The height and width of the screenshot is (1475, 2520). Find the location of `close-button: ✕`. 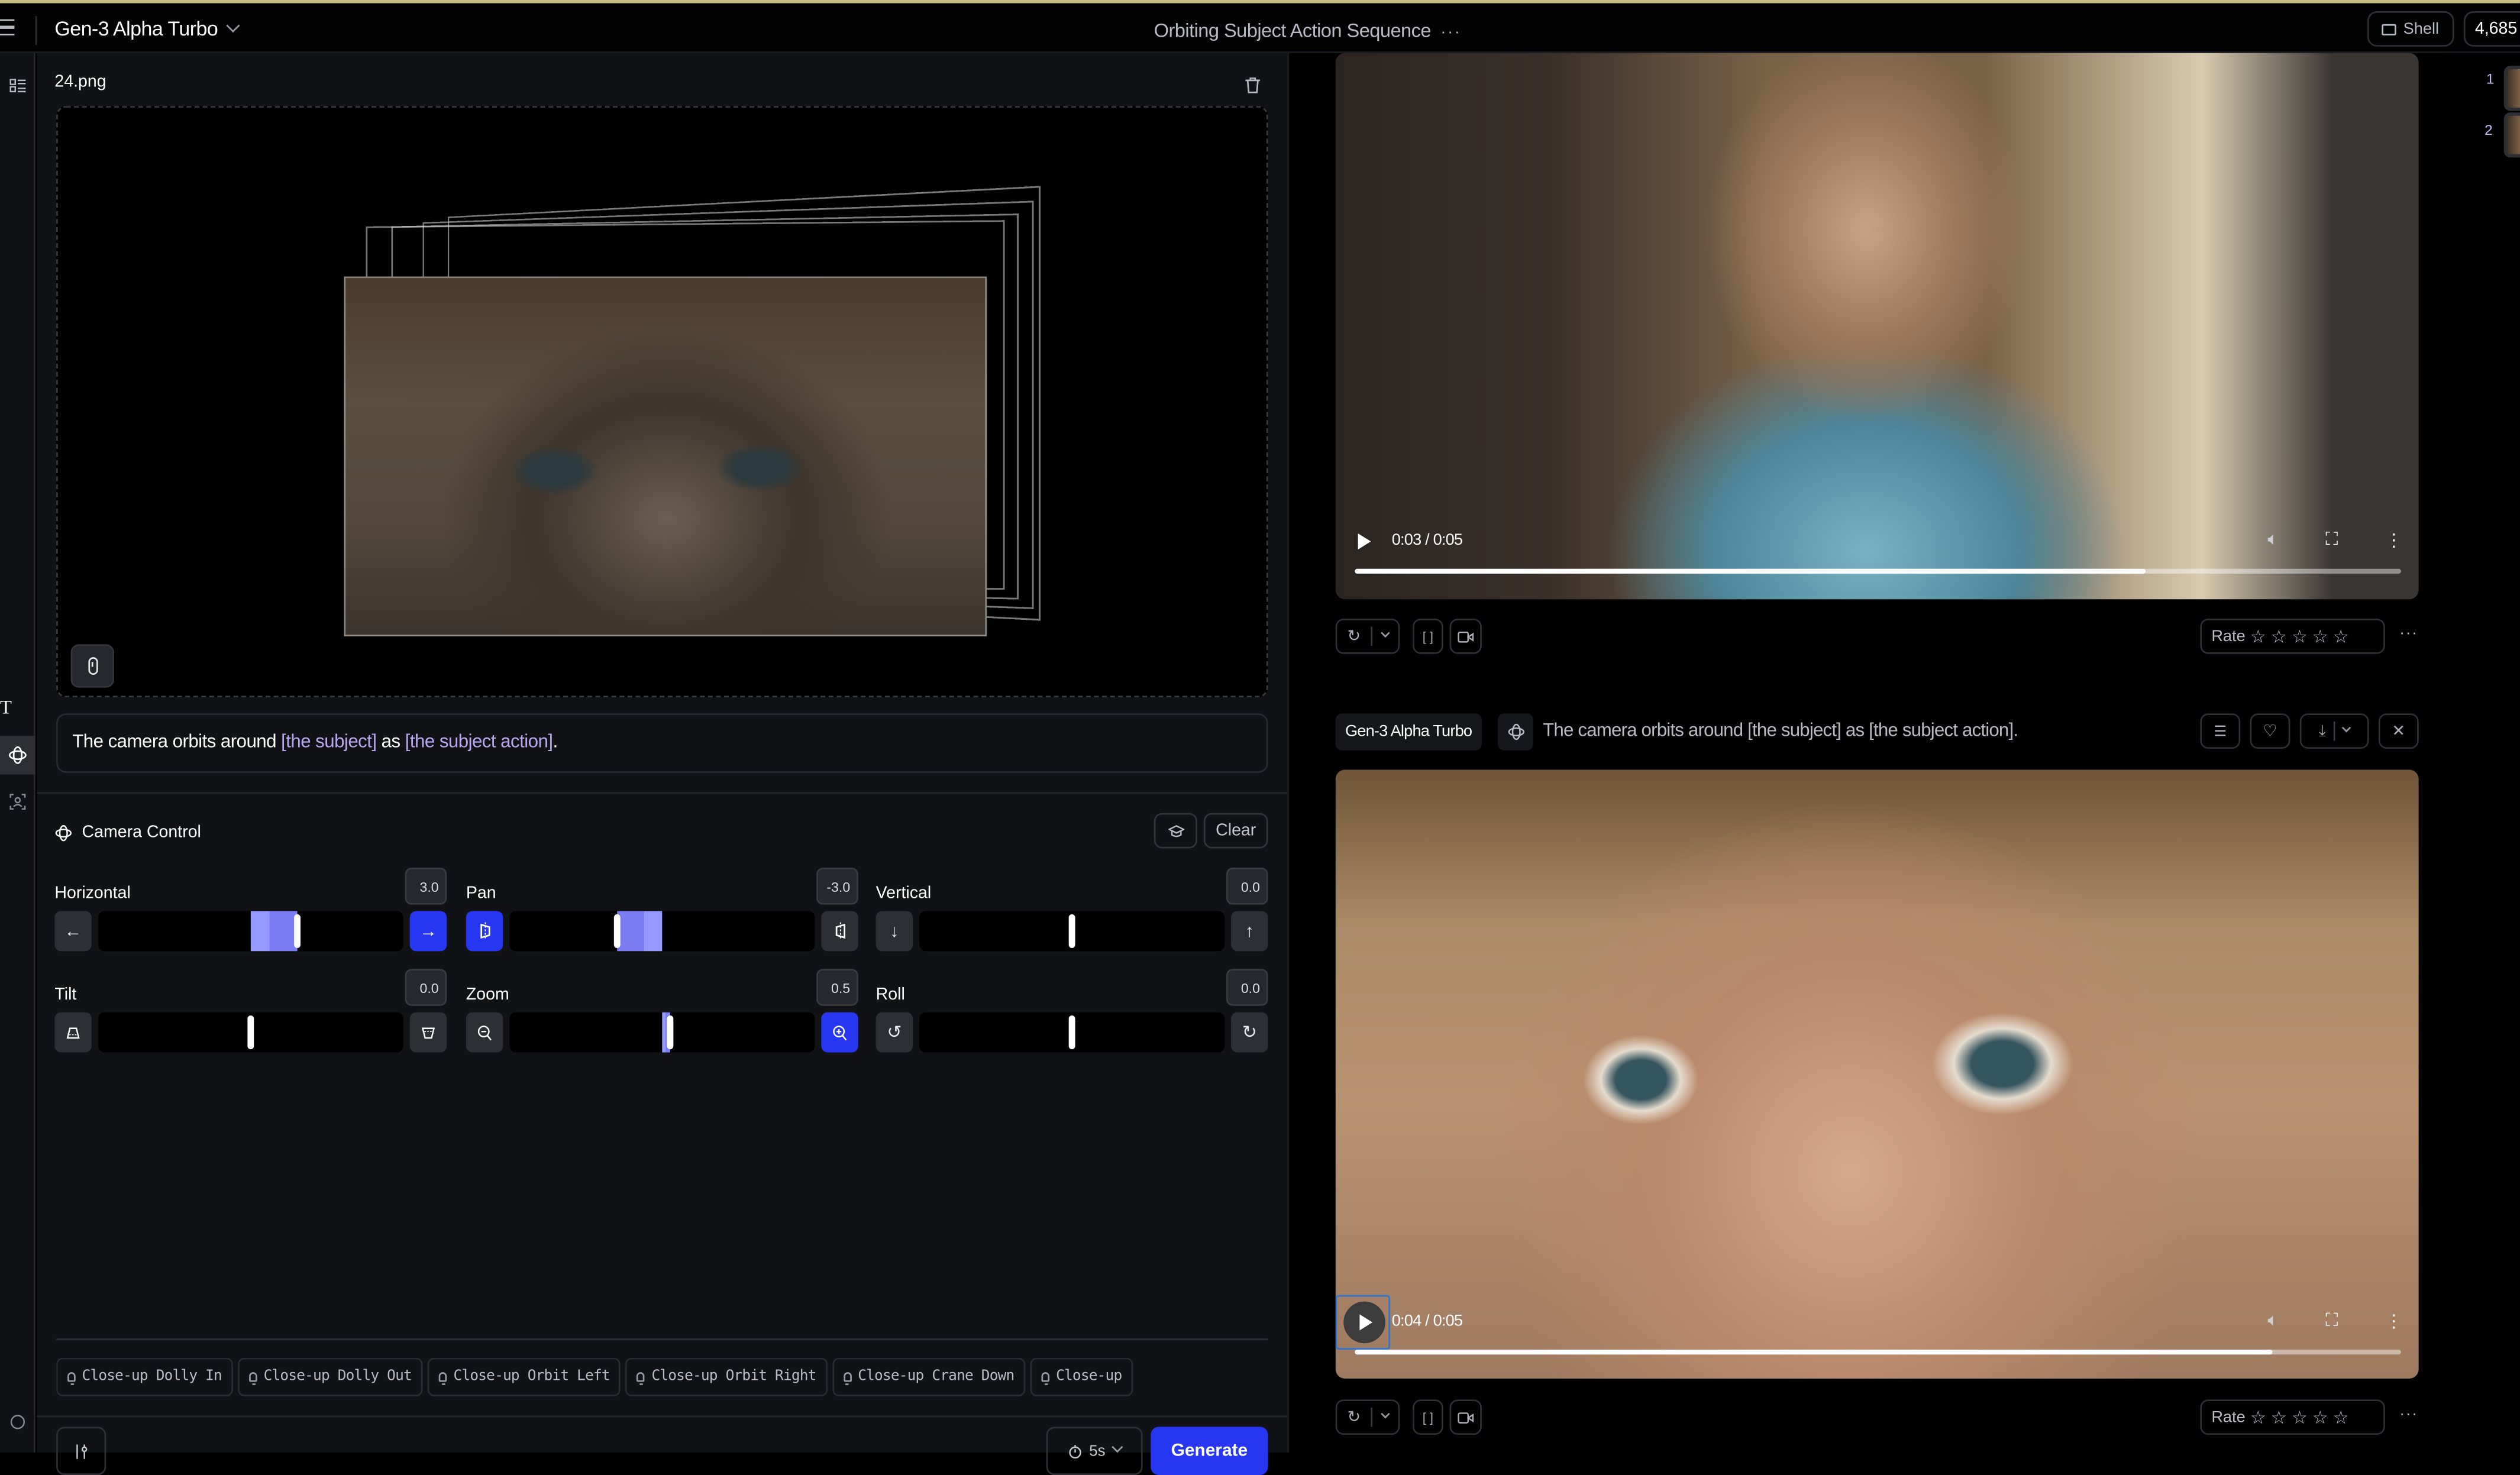

close-button: ✕ is located at coordinates (2398, 731).